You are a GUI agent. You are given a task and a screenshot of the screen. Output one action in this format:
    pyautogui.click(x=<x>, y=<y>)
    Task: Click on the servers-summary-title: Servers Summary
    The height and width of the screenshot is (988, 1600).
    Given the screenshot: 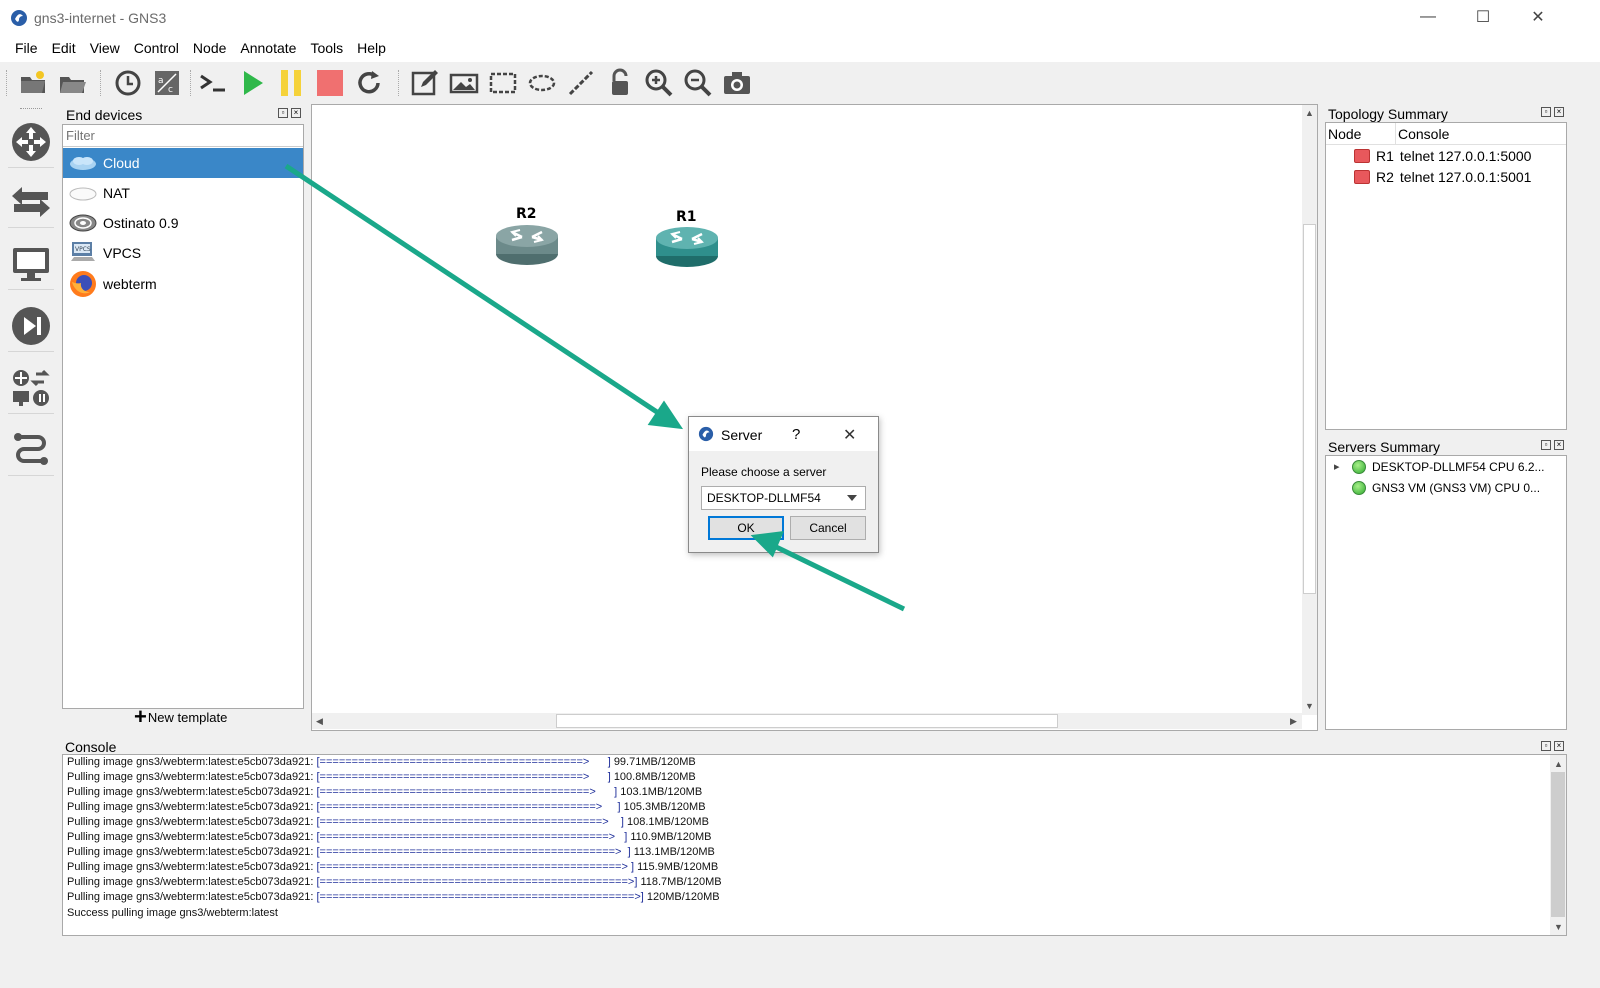 What is the action you would take?
    pyautogui.click(x=1384, y=447)
    